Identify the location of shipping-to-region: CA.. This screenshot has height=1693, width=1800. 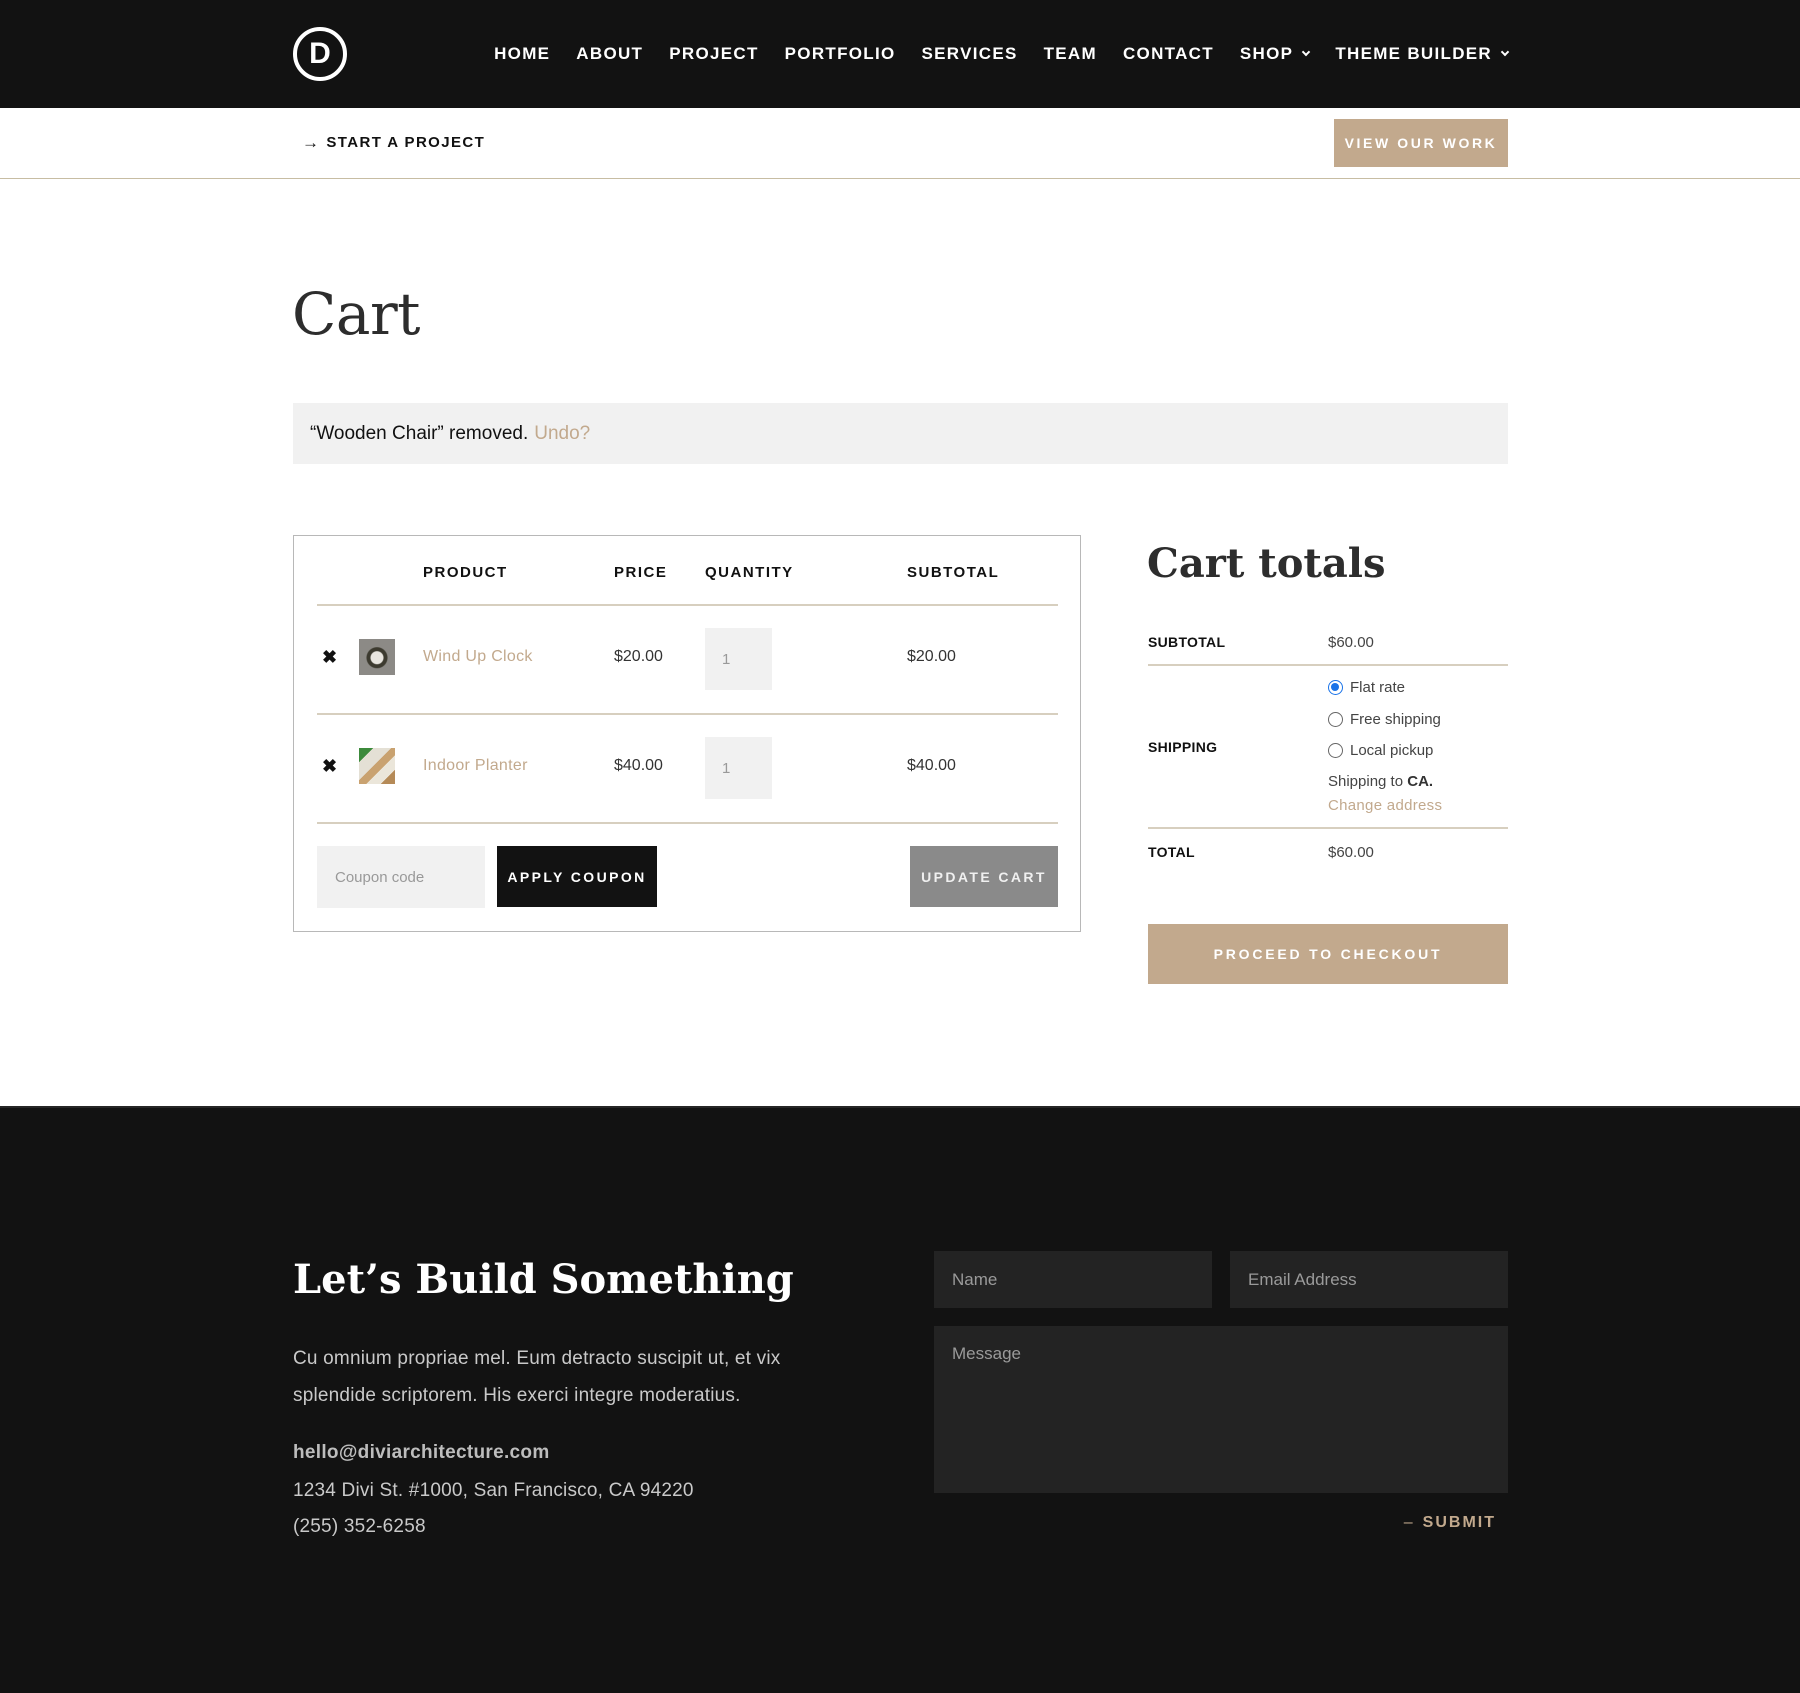
(1420, 781).